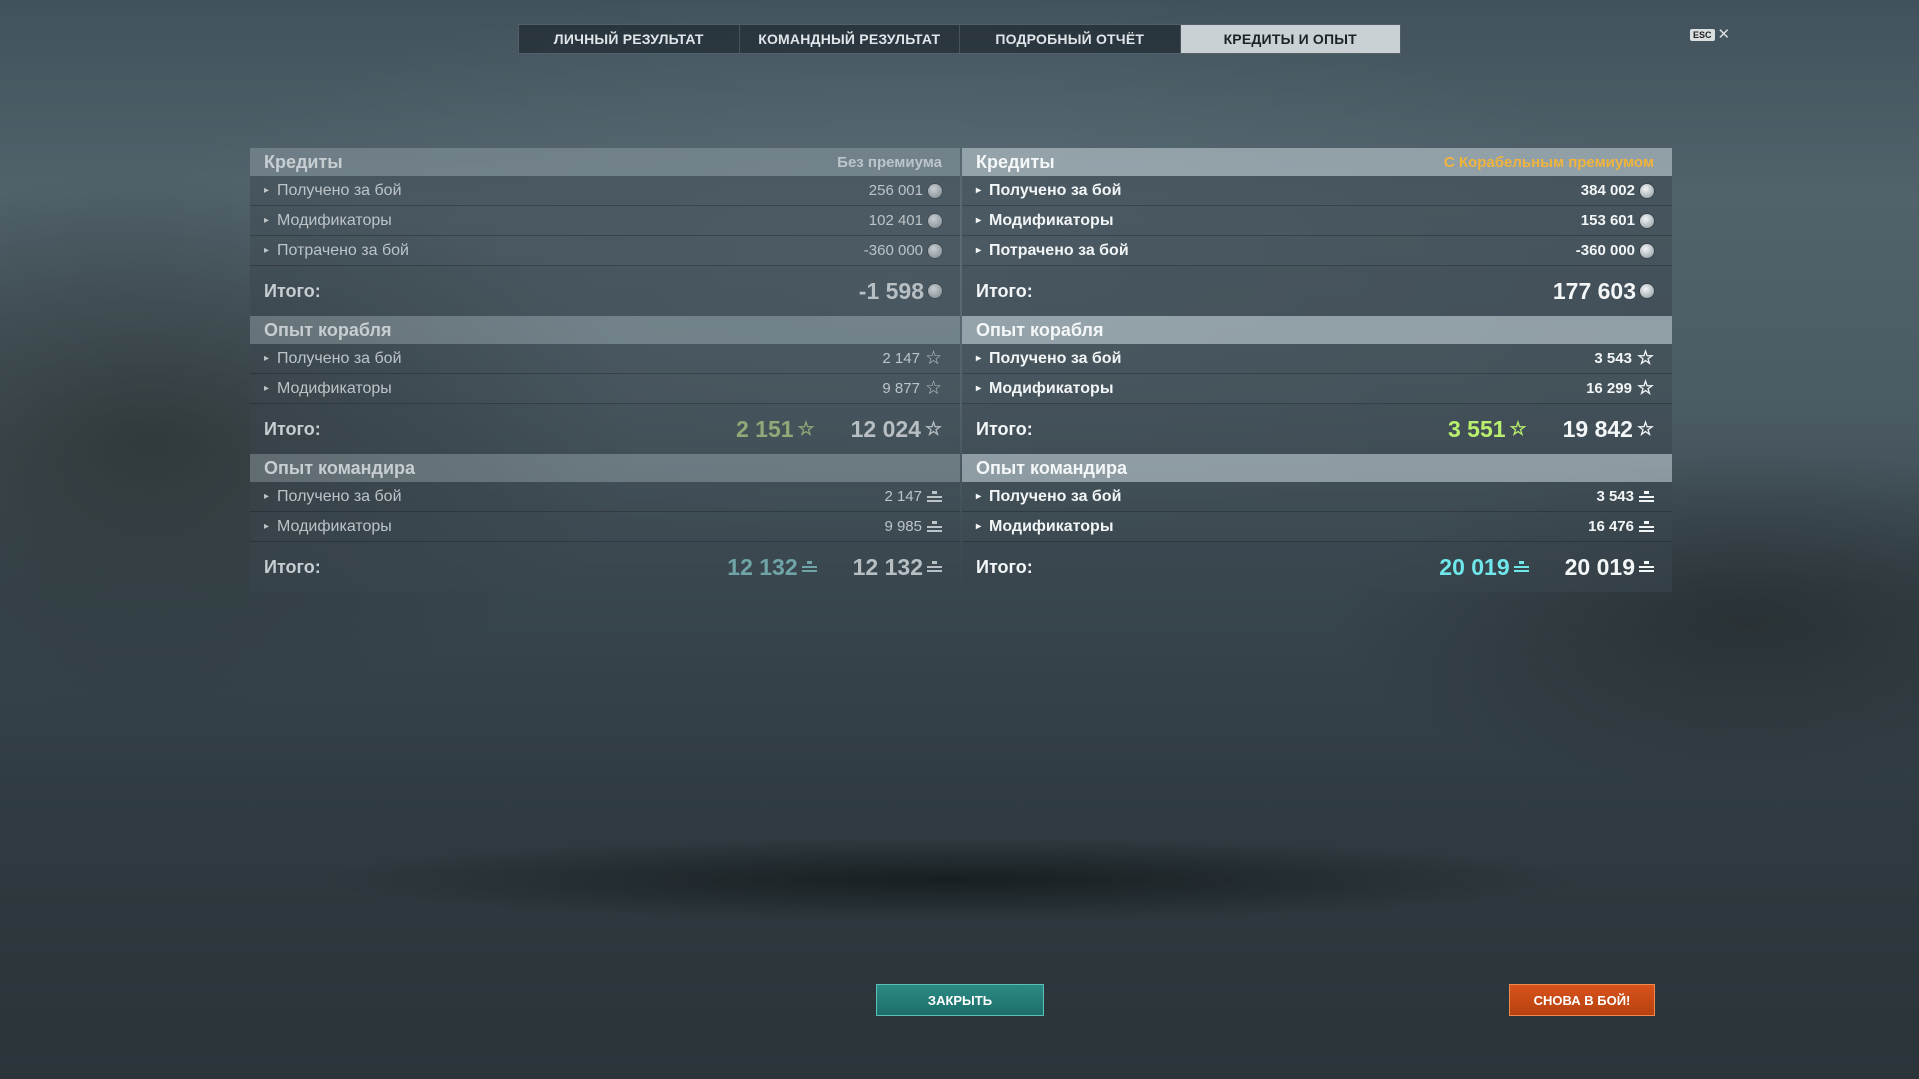  I want to click on row-value: 384 002, so click(1607, 190).